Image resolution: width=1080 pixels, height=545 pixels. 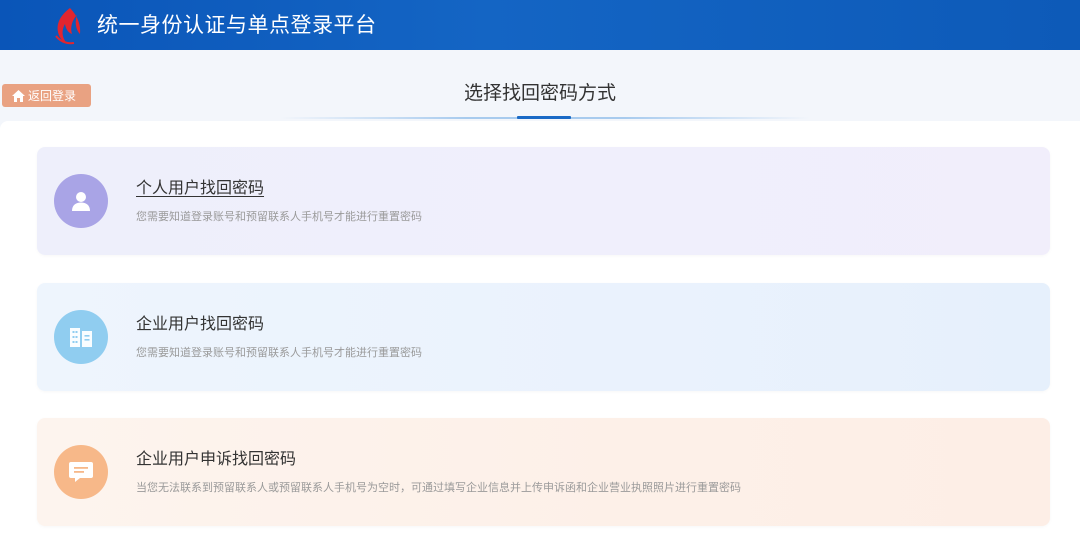 What do you see at coordinates (216, 458) in the screenshot?
I see `option-title: 企业用户申诉找回密码` at bounding box center [216, 458].